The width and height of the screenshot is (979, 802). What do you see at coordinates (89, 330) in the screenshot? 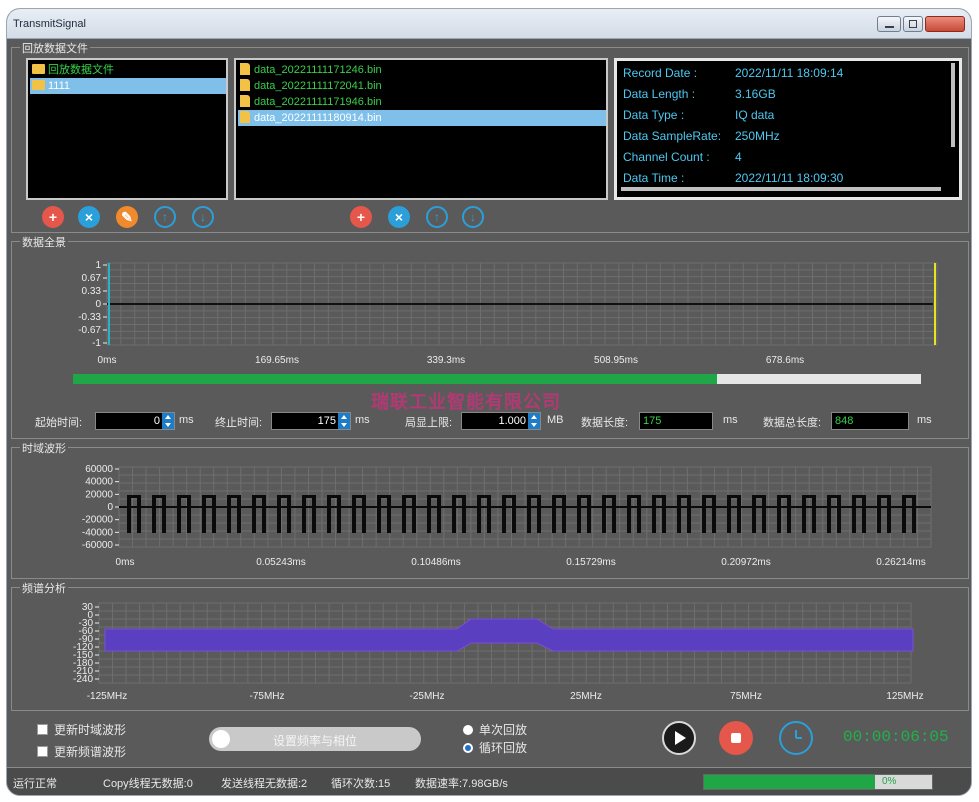
I see `overview-y-tick: -0.67` at bounding box center [89, 330].